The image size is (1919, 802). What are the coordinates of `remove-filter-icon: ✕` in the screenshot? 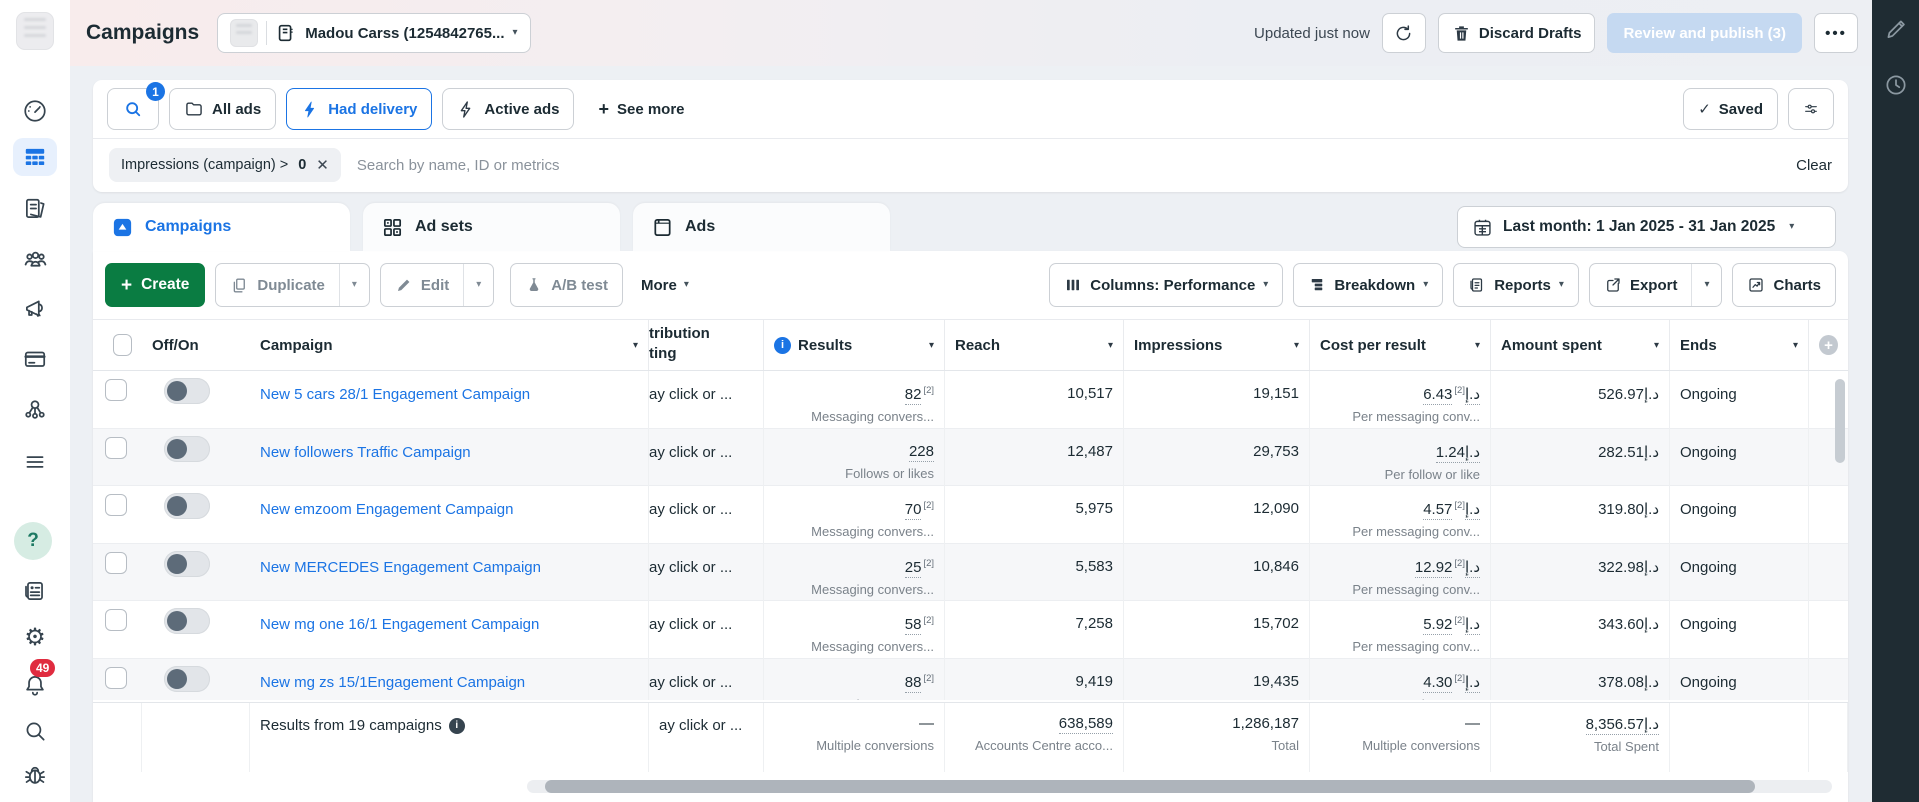 It's located at (322, 165).